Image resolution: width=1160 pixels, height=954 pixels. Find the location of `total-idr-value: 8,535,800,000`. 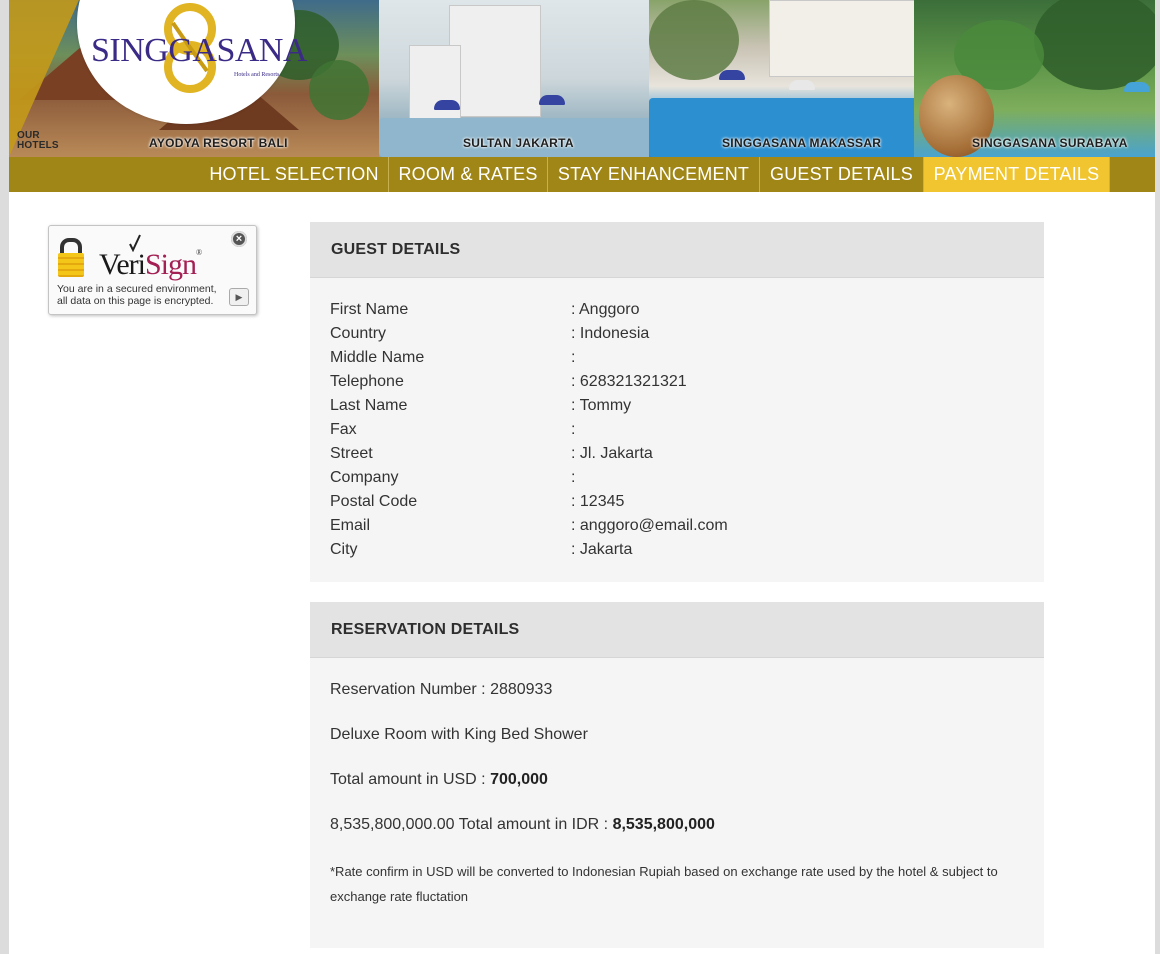

total-idr-value: 8,535,800,000 is located at coordinates (663, 824).